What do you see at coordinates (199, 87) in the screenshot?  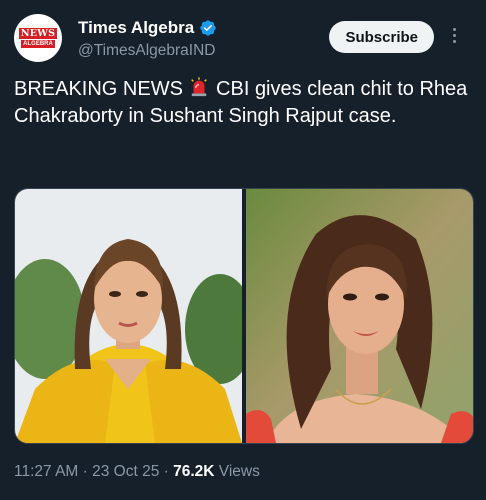 I see `police-light-icon` at bounding box center [199, 87].